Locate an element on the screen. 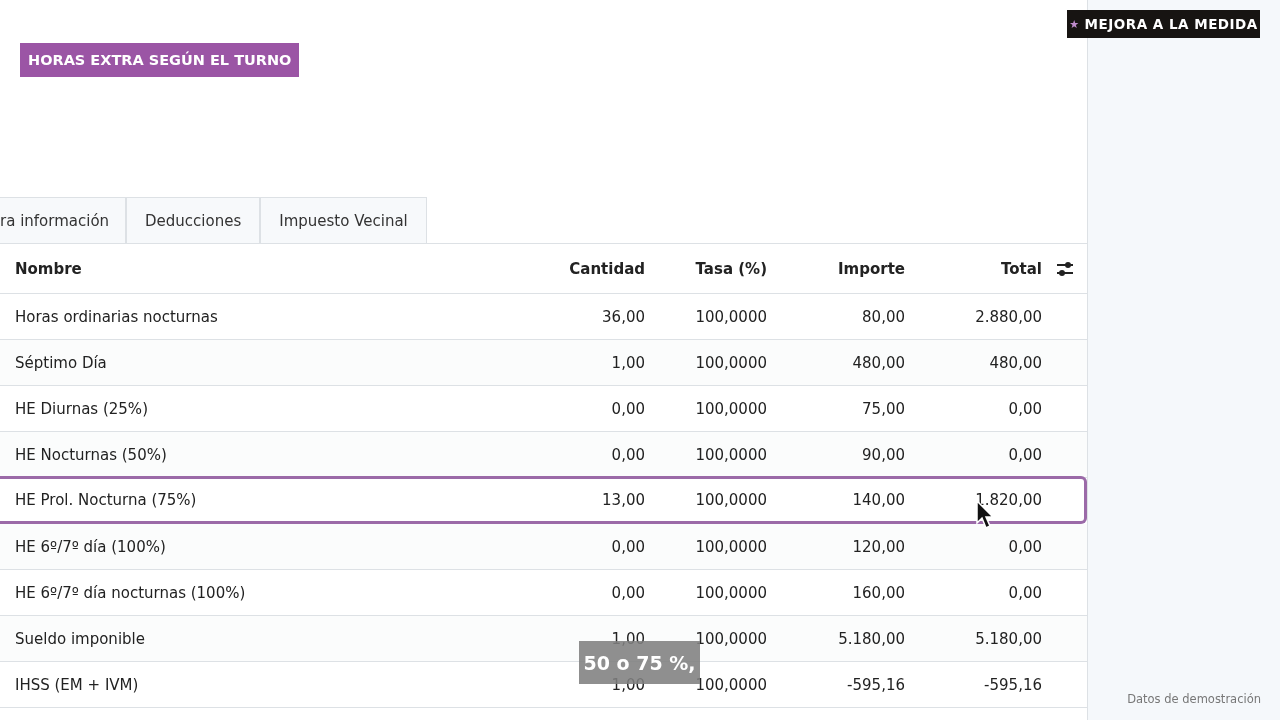  star-icon: ★ is located at coordinates (1074, 24).